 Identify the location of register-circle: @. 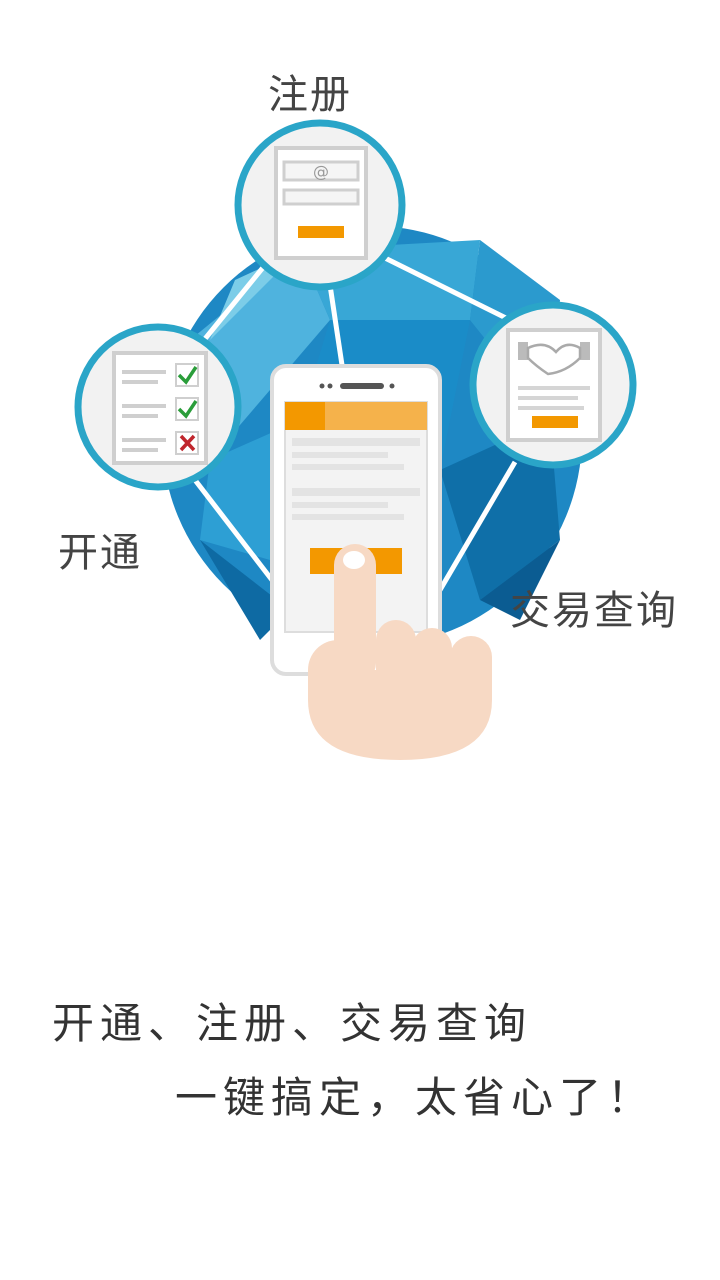
(320, 205).